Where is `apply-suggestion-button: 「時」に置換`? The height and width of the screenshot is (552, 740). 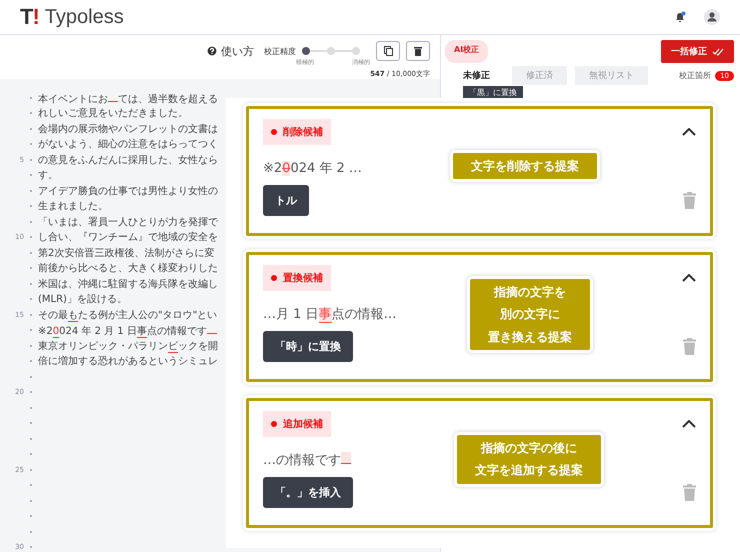
apply-suggestion-button: 「時」に置換 is located at coordinates (308, 346).